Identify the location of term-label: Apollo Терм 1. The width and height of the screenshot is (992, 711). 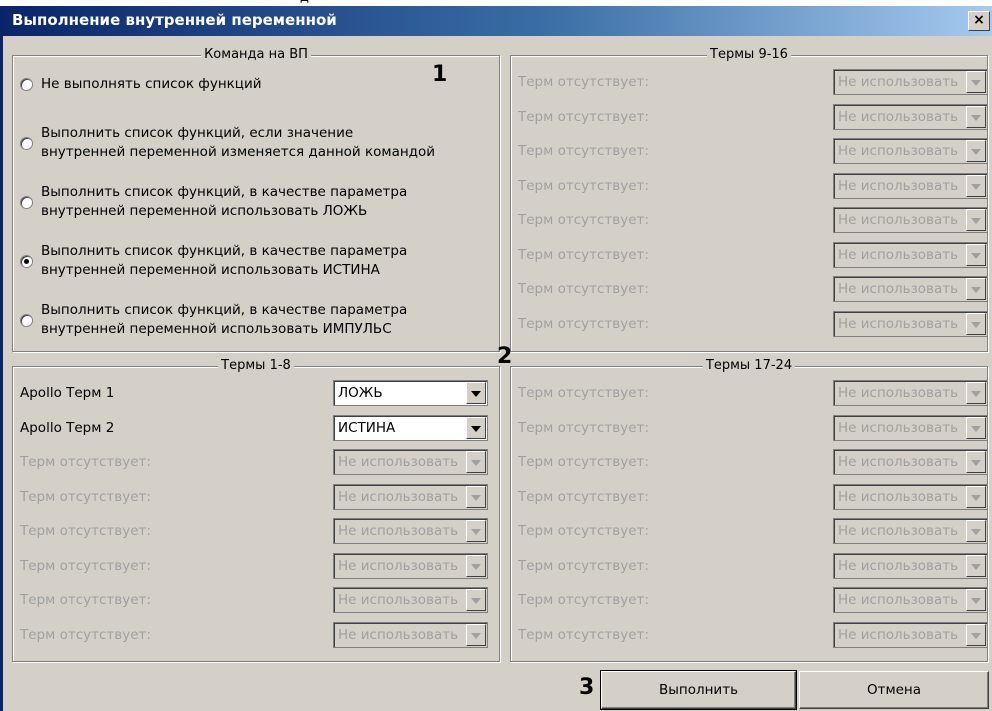
(67, 393).